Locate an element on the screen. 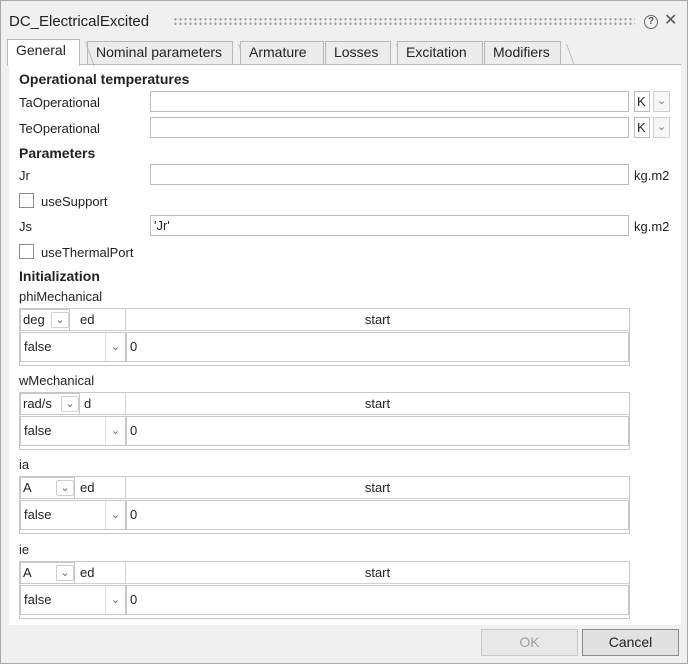 This screenshot has height=664, width=688. section-operational-temperatures: Operational temperatures is located at coordinates (104, 79).